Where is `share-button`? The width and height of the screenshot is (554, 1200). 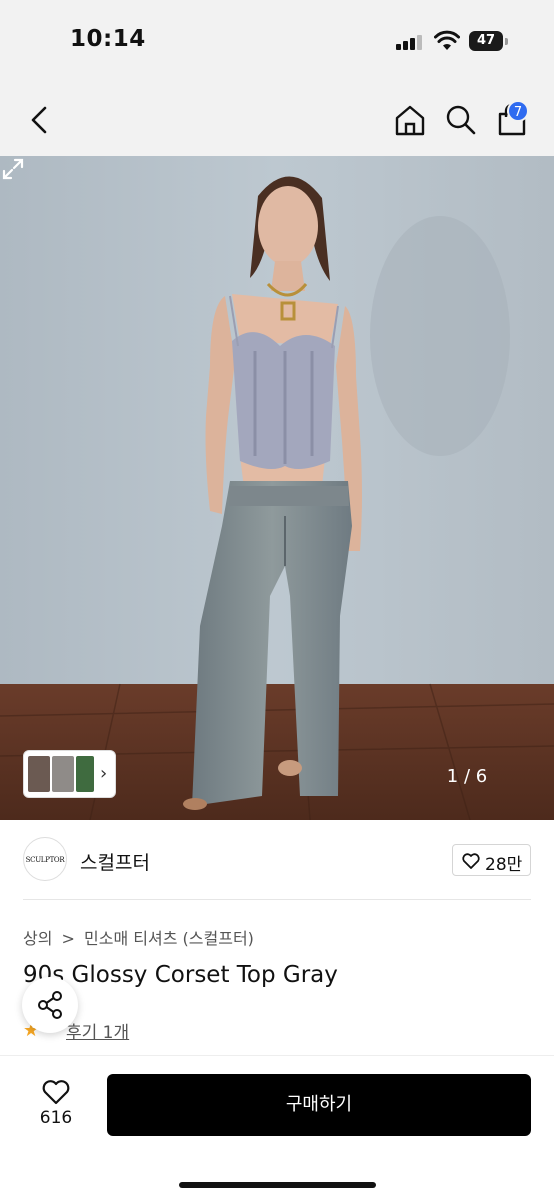
share-button is located at coordinates (50, 1005).